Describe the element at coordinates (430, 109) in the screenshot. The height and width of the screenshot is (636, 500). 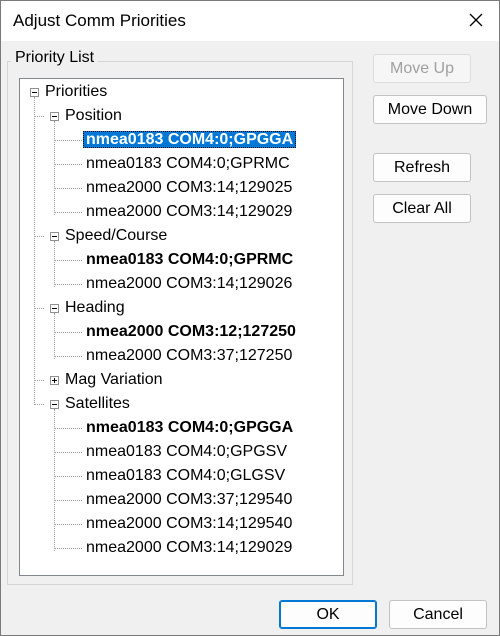
I see `move-down-button: Move Down` at that location.